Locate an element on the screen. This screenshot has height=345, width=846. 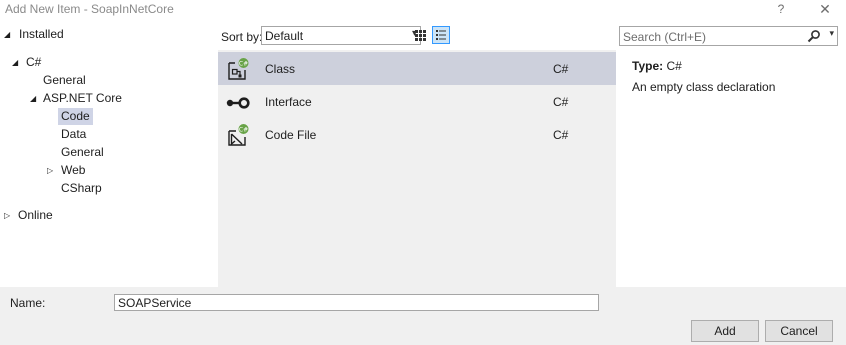
code-file-icon: C# is located at coordinates (238, 135).